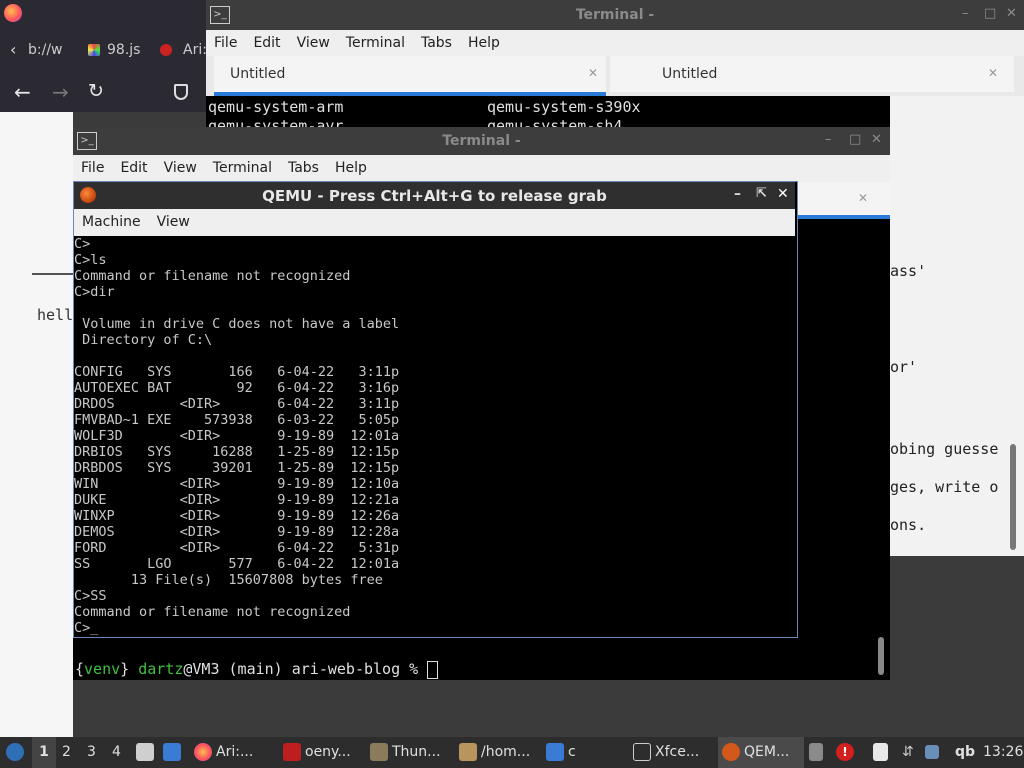 The image size is (1024, 768). What do you see at coordinates (36, 424) in the screenshot?
I see `browser-page: hell` at bounding box center [36, 424].